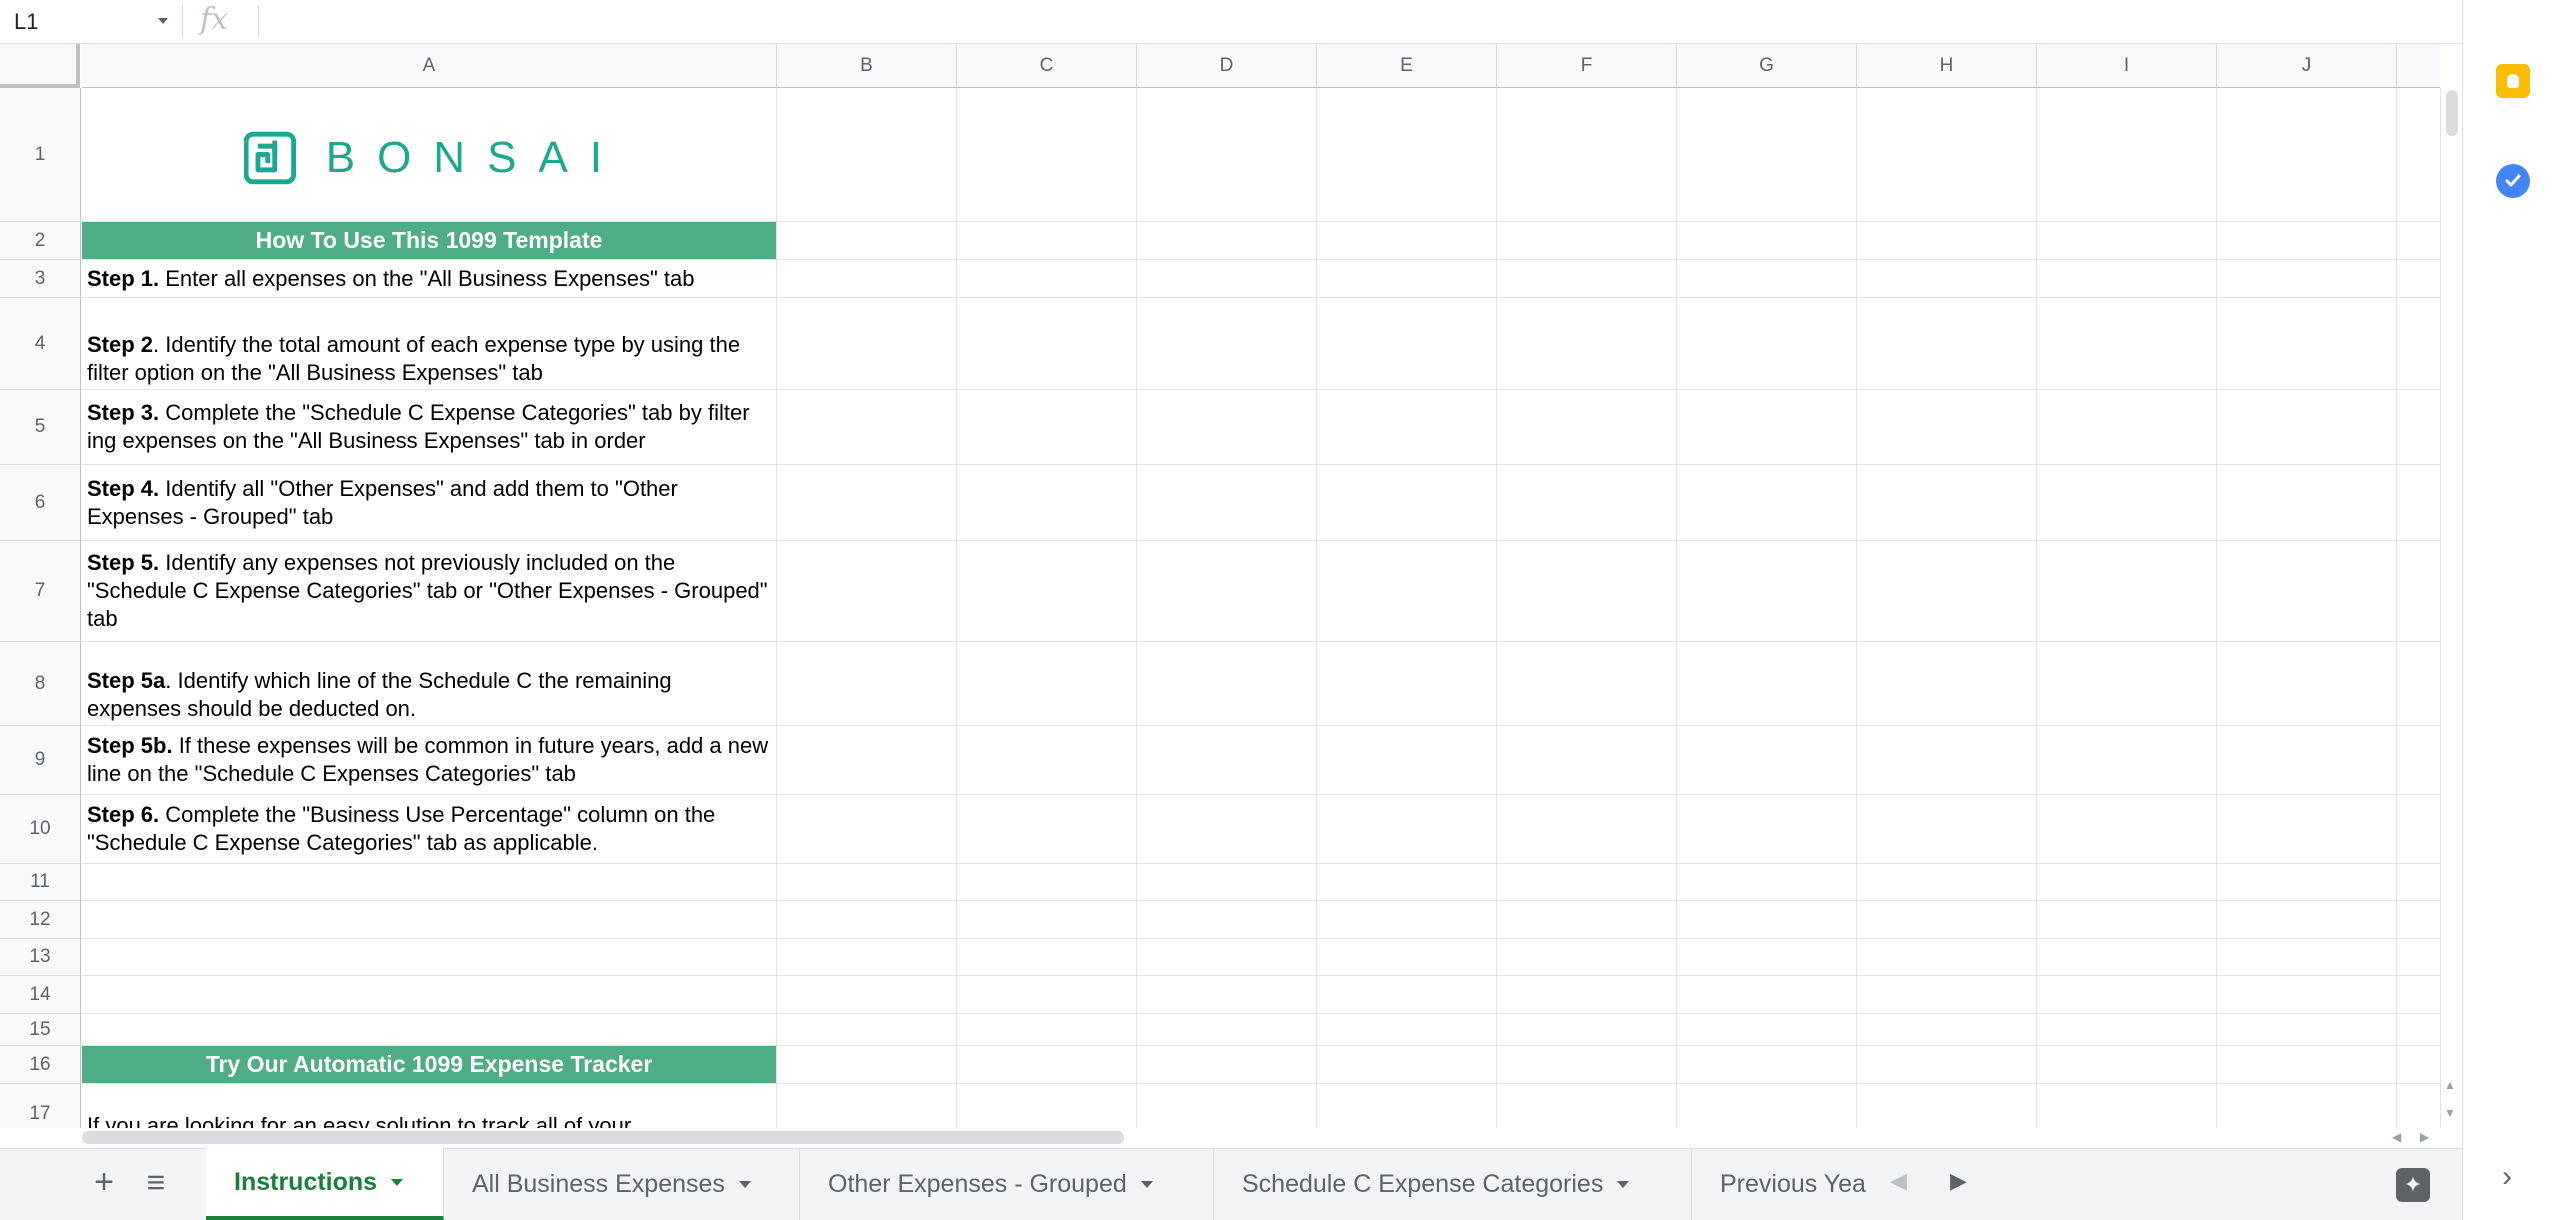  What do you see at coordinates (40, 155) in the screenshot?
I see `row-header: 1` at bounding box center [40, 155].